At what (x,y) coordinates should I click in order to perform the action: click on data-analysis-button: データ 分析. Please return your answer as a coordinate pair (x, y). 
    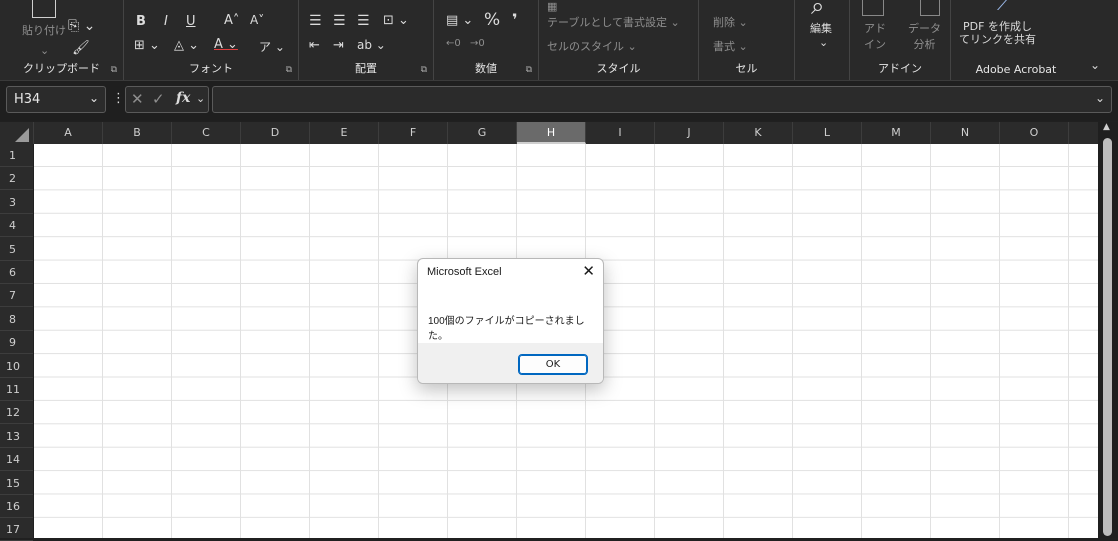
    Looking at the image, I should click on (924, 36).